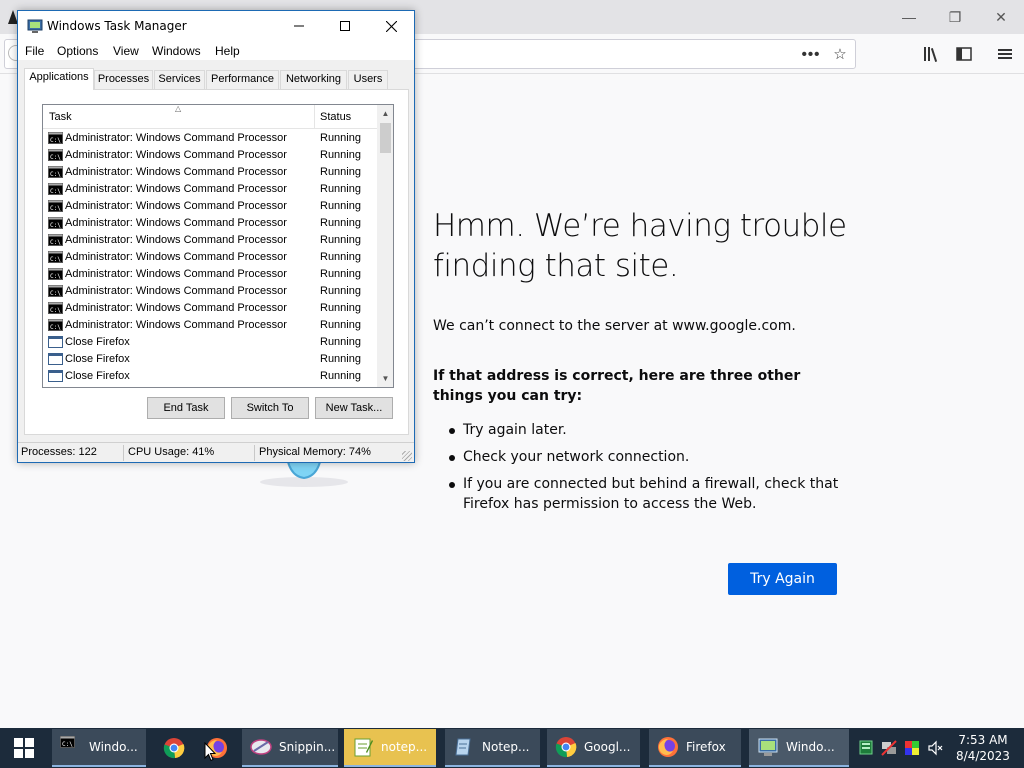 The height and width of the screenshot is (768, 1024). I want to click on maximize-button, so click(345, 26).